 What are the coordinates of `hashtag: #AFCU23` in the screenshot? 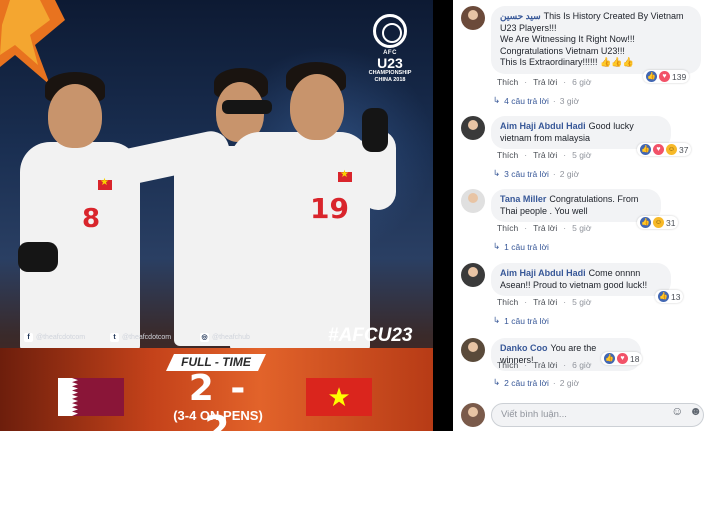 It's located at (370, 335).